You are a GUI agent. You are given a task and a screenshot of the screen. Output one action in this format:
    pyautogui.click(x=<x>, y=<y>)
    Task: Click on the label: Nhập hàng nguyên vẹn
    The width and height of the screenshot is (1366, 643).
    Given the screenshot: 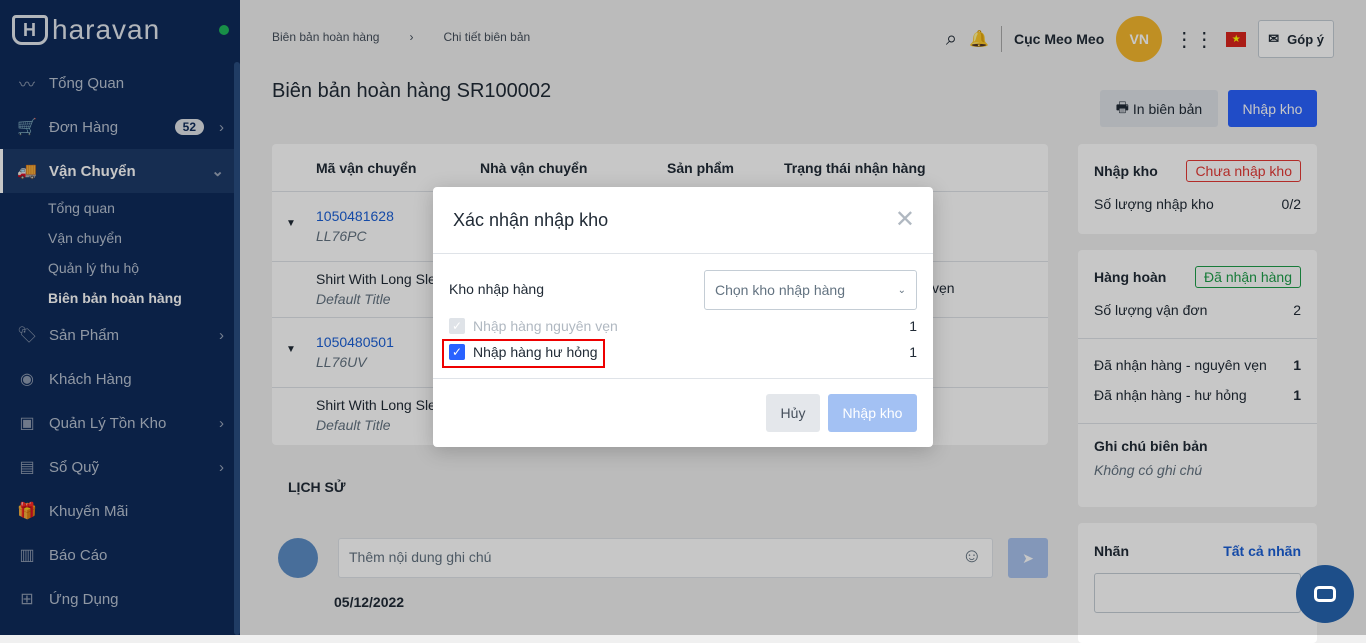 What is the action you would take?
    pyautogui.click(x=545, y=326)
    